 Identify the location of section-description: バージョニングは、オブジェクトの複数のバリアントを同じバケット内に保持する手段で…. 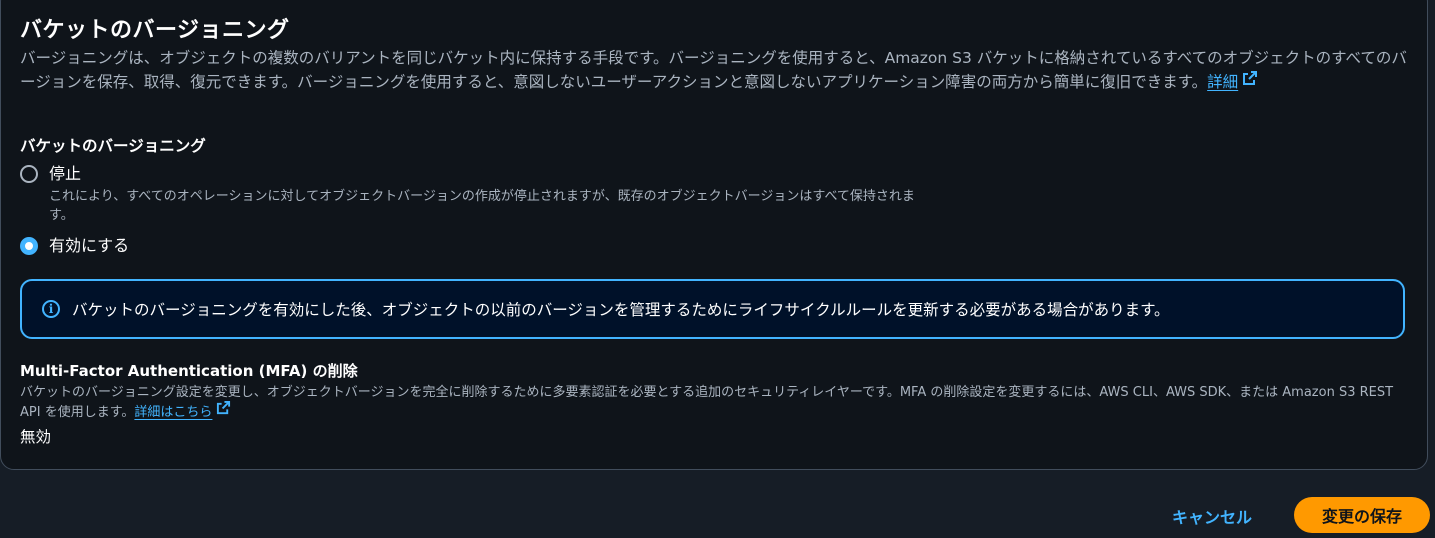
(717, 70).